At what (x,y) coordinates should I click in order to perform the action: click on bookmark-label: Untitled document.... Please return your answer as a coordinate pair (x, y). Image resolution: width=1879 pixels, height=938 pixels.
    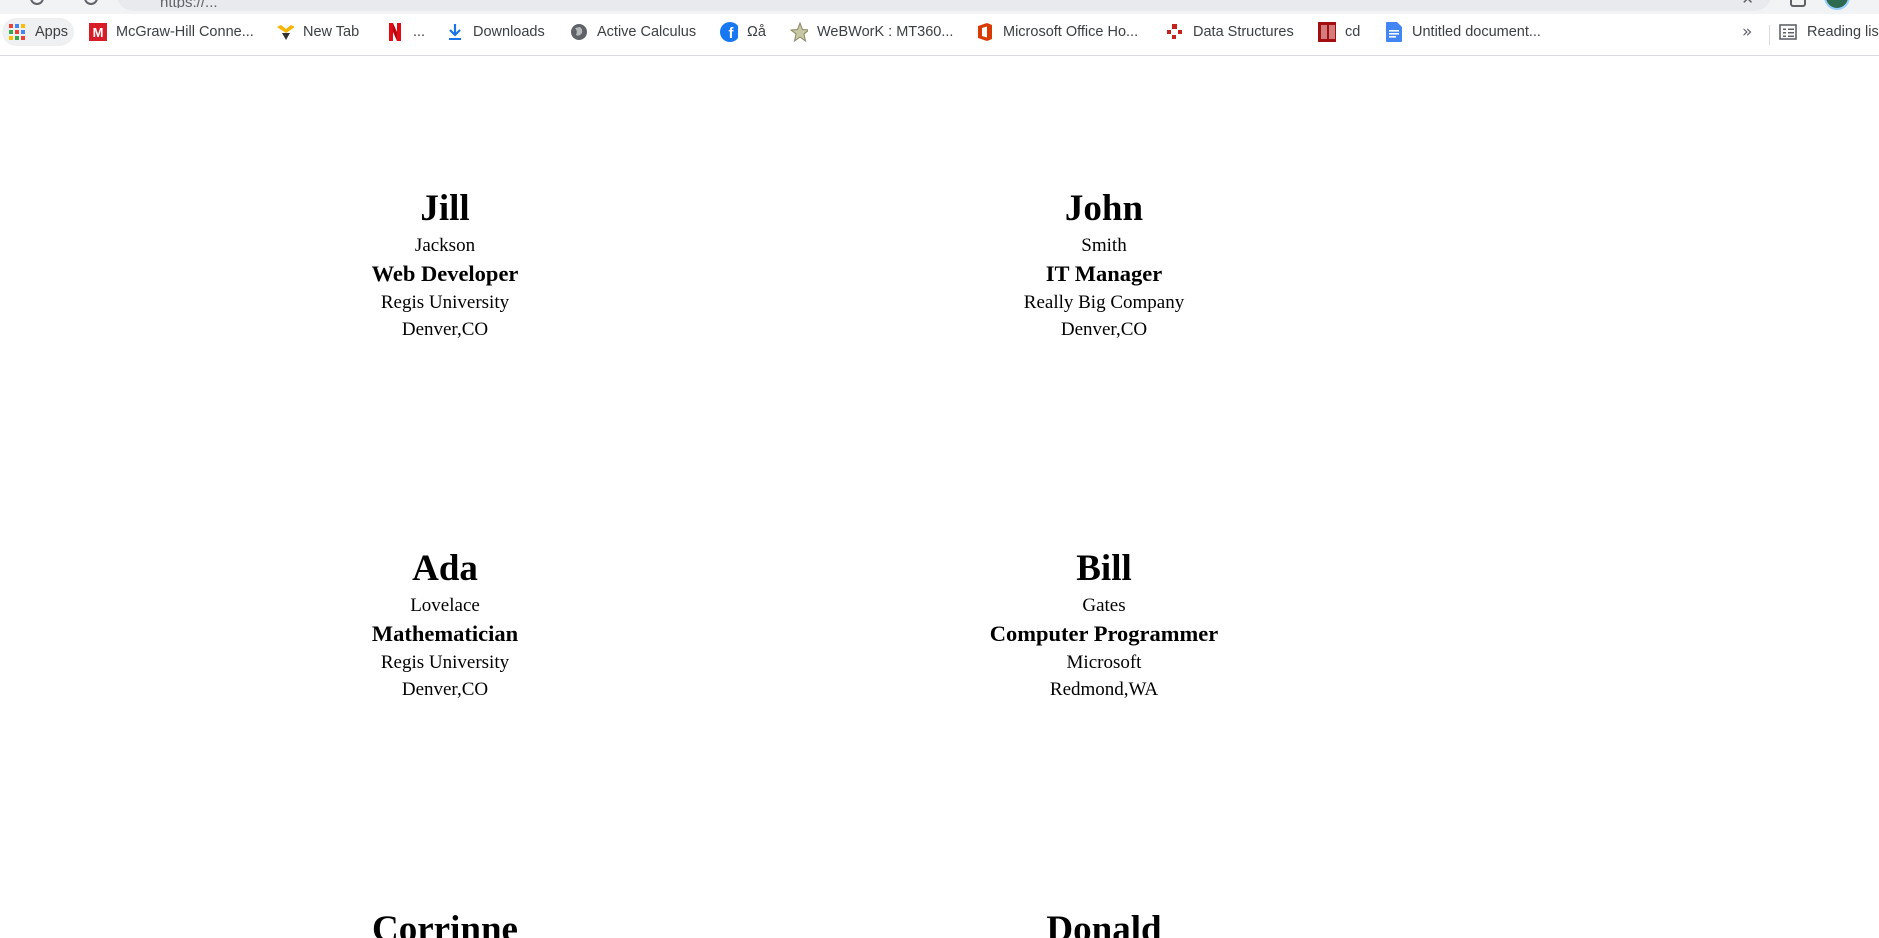
    Looking at the image, I should click on (1476, 32).